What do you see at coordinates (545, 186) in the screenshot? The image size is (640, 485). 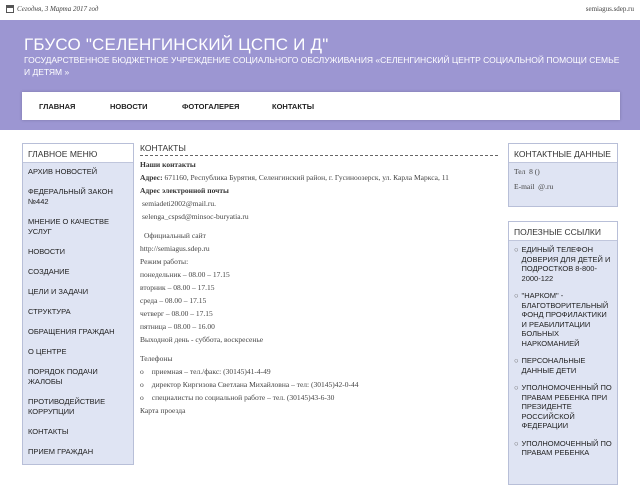 I see `email-value: @.ru` at bounding box center [545, 186].